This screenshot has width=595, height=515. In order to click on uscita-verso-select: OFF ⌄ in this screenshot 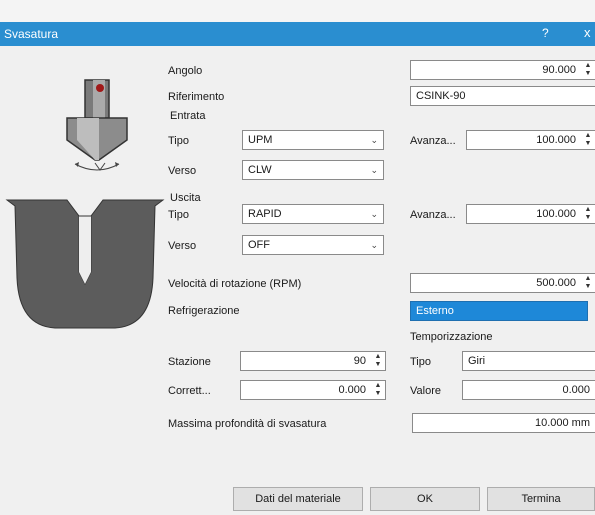, I will do `click(313, 245)`.